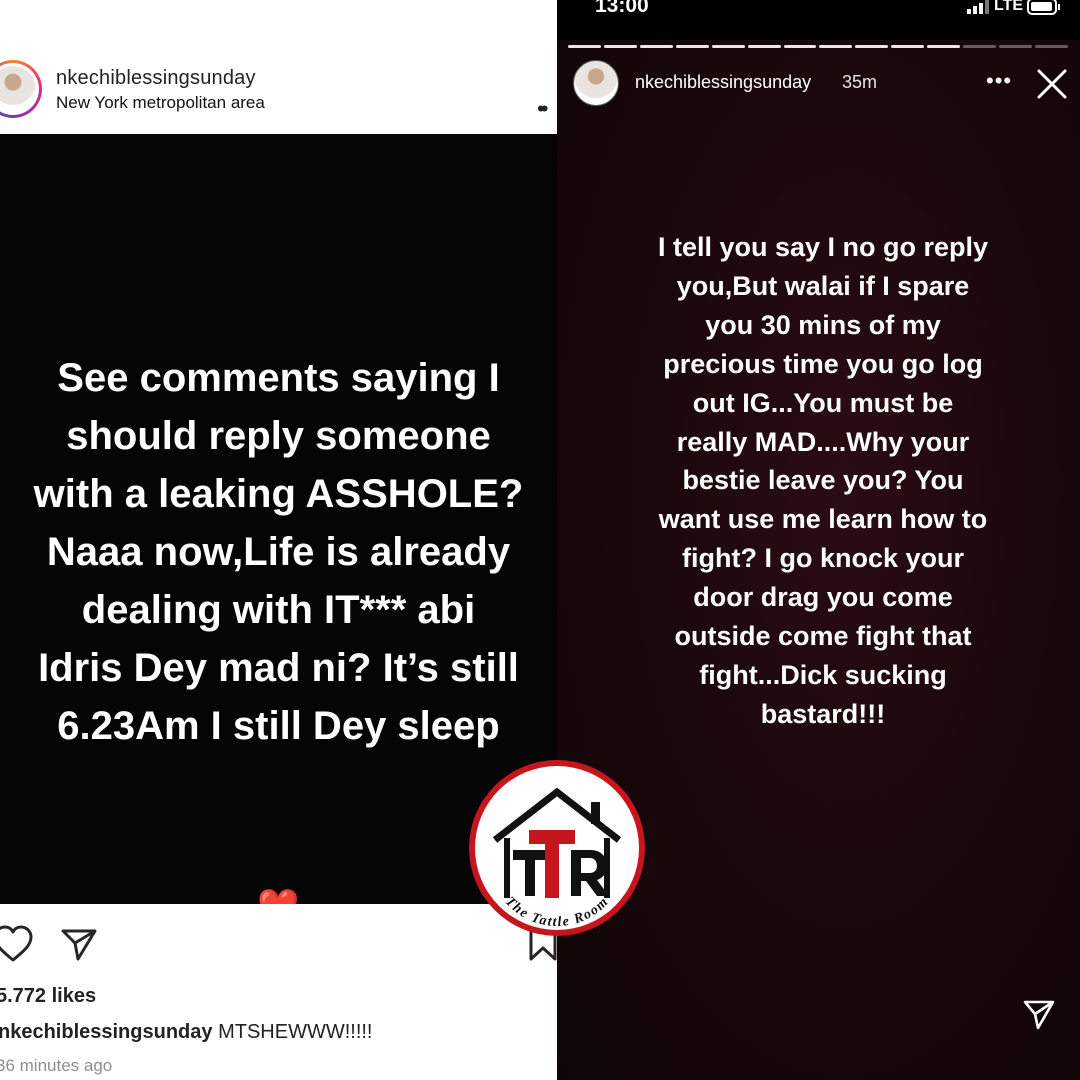  What do you see at coordinates (48, 996) in the screenshot?
I see `like-count: 5.772 likes` at bounding box center [48, 996].